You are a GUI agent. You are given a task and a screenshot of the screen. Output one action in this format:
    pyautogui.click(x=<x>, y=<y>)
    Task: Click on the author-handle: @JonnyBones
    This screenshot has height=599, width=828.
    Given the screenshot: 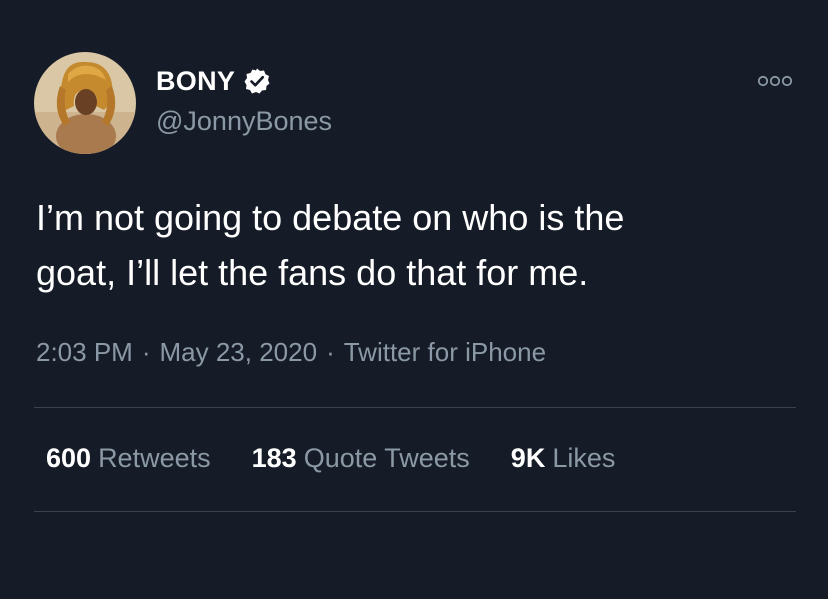 What is the action you would take?
    pyautogui.click(x=244, y=121)
    